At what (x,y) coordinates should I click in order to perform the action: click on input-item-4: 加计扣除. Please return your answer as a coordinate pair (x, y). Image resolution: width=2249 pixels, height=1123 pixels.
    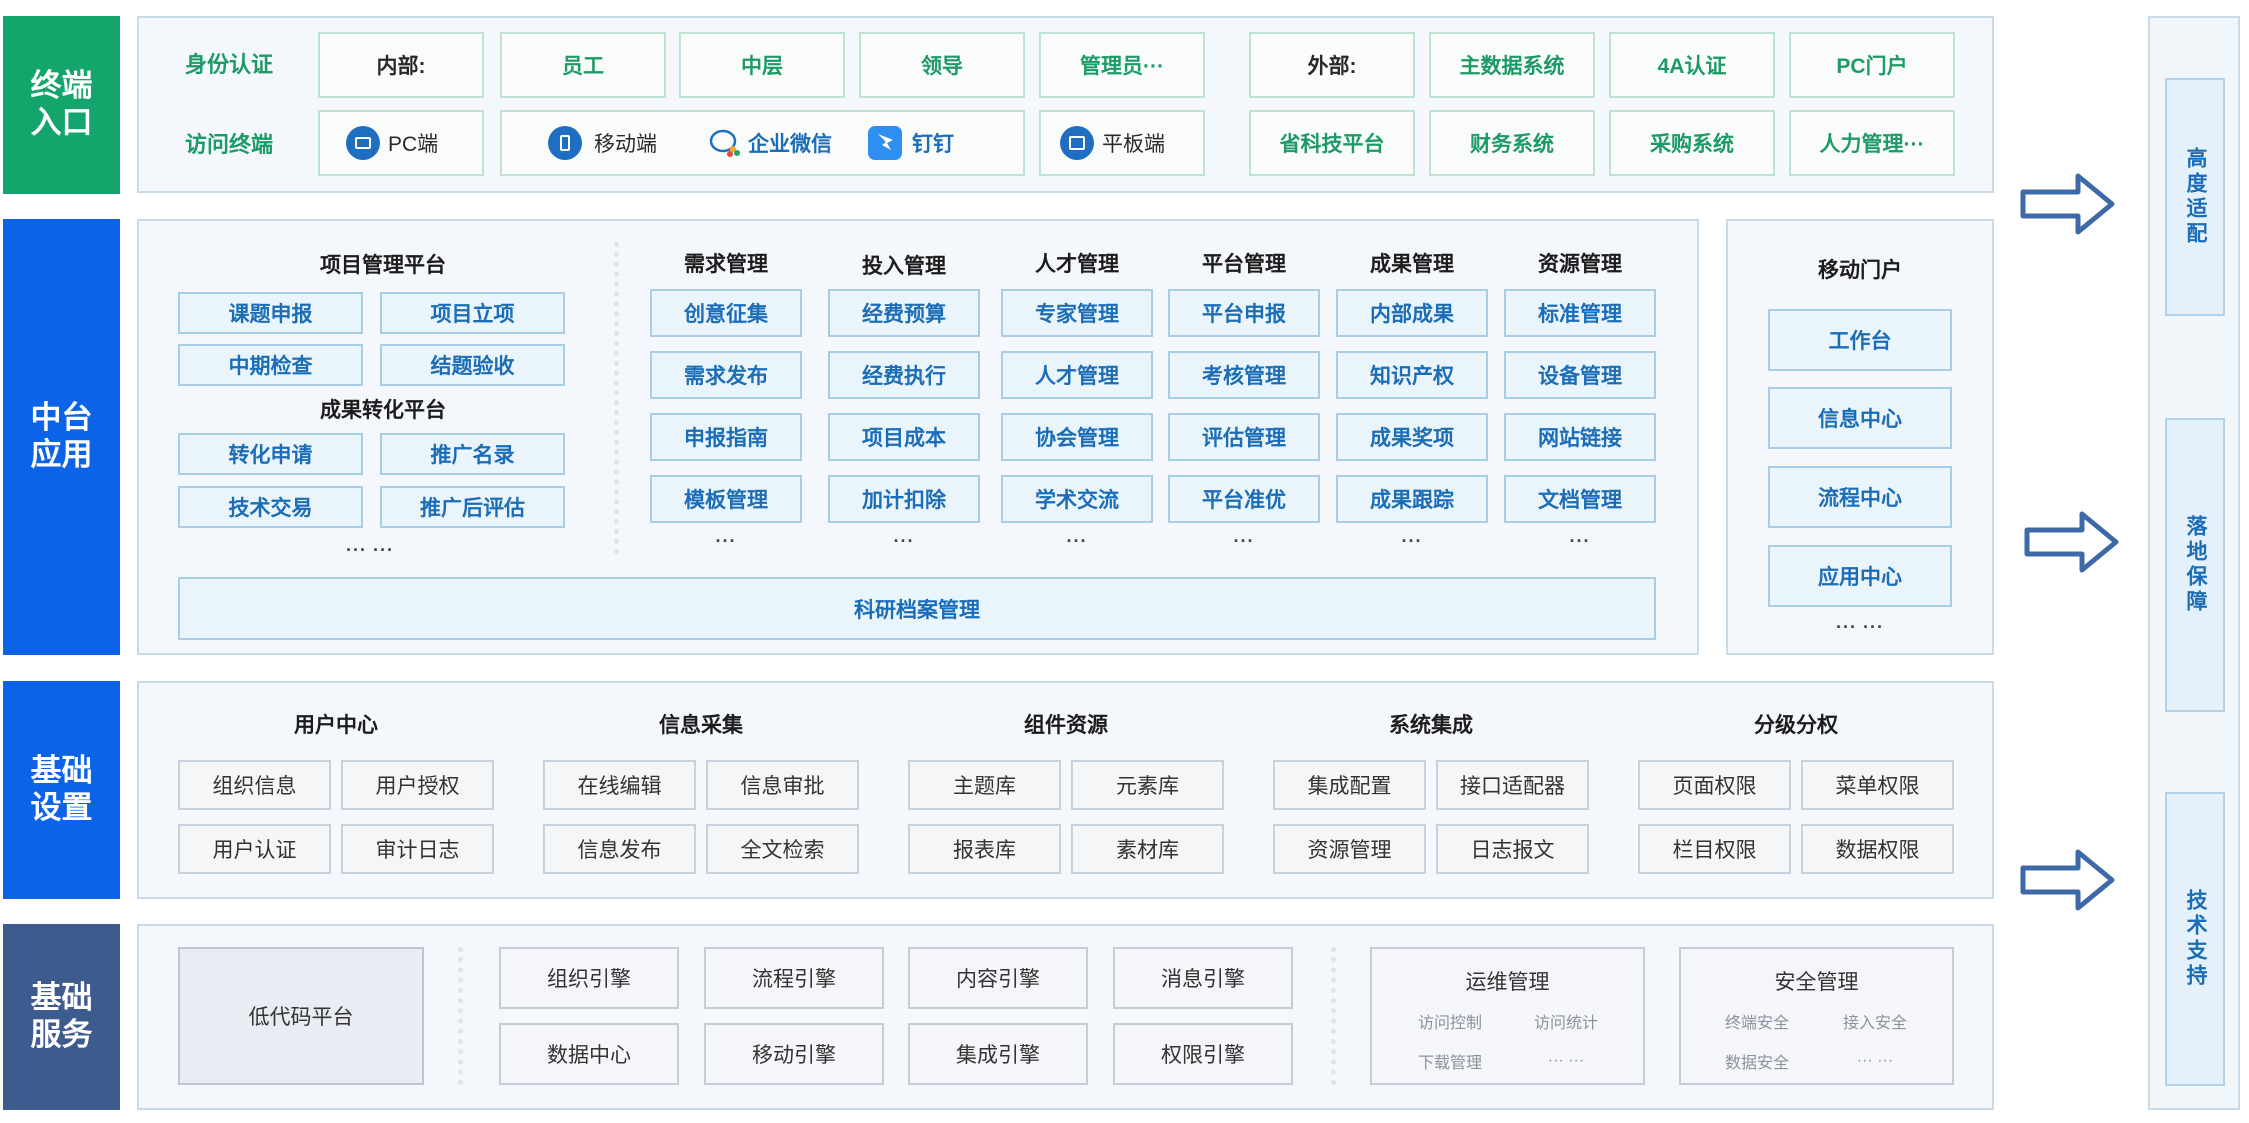
    Looking at the image, I should click on (904, 499).